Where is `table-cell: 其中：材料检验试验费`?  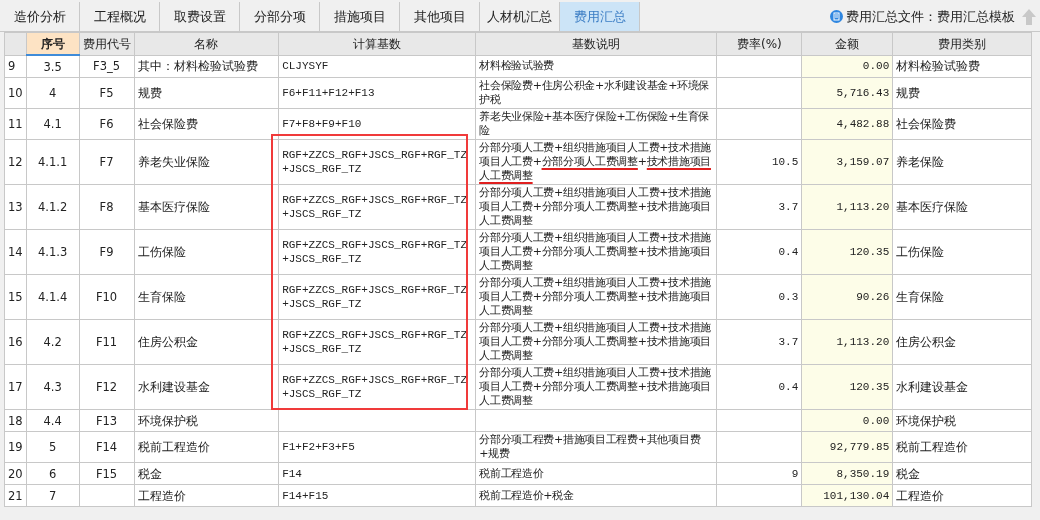
table-cell: 其中：材料检验试验费 is located at coordinates (206, 66).